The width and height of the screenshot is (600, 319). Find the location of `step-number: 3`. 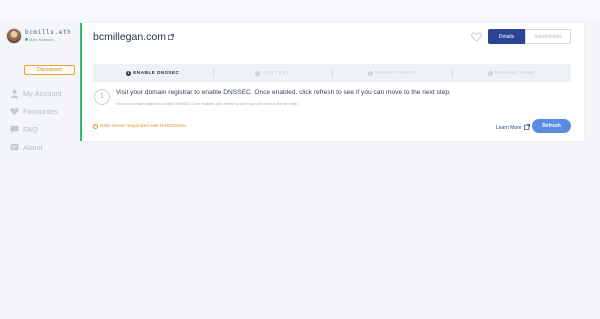

step-number: 3 is located at coordinates (370, 73).